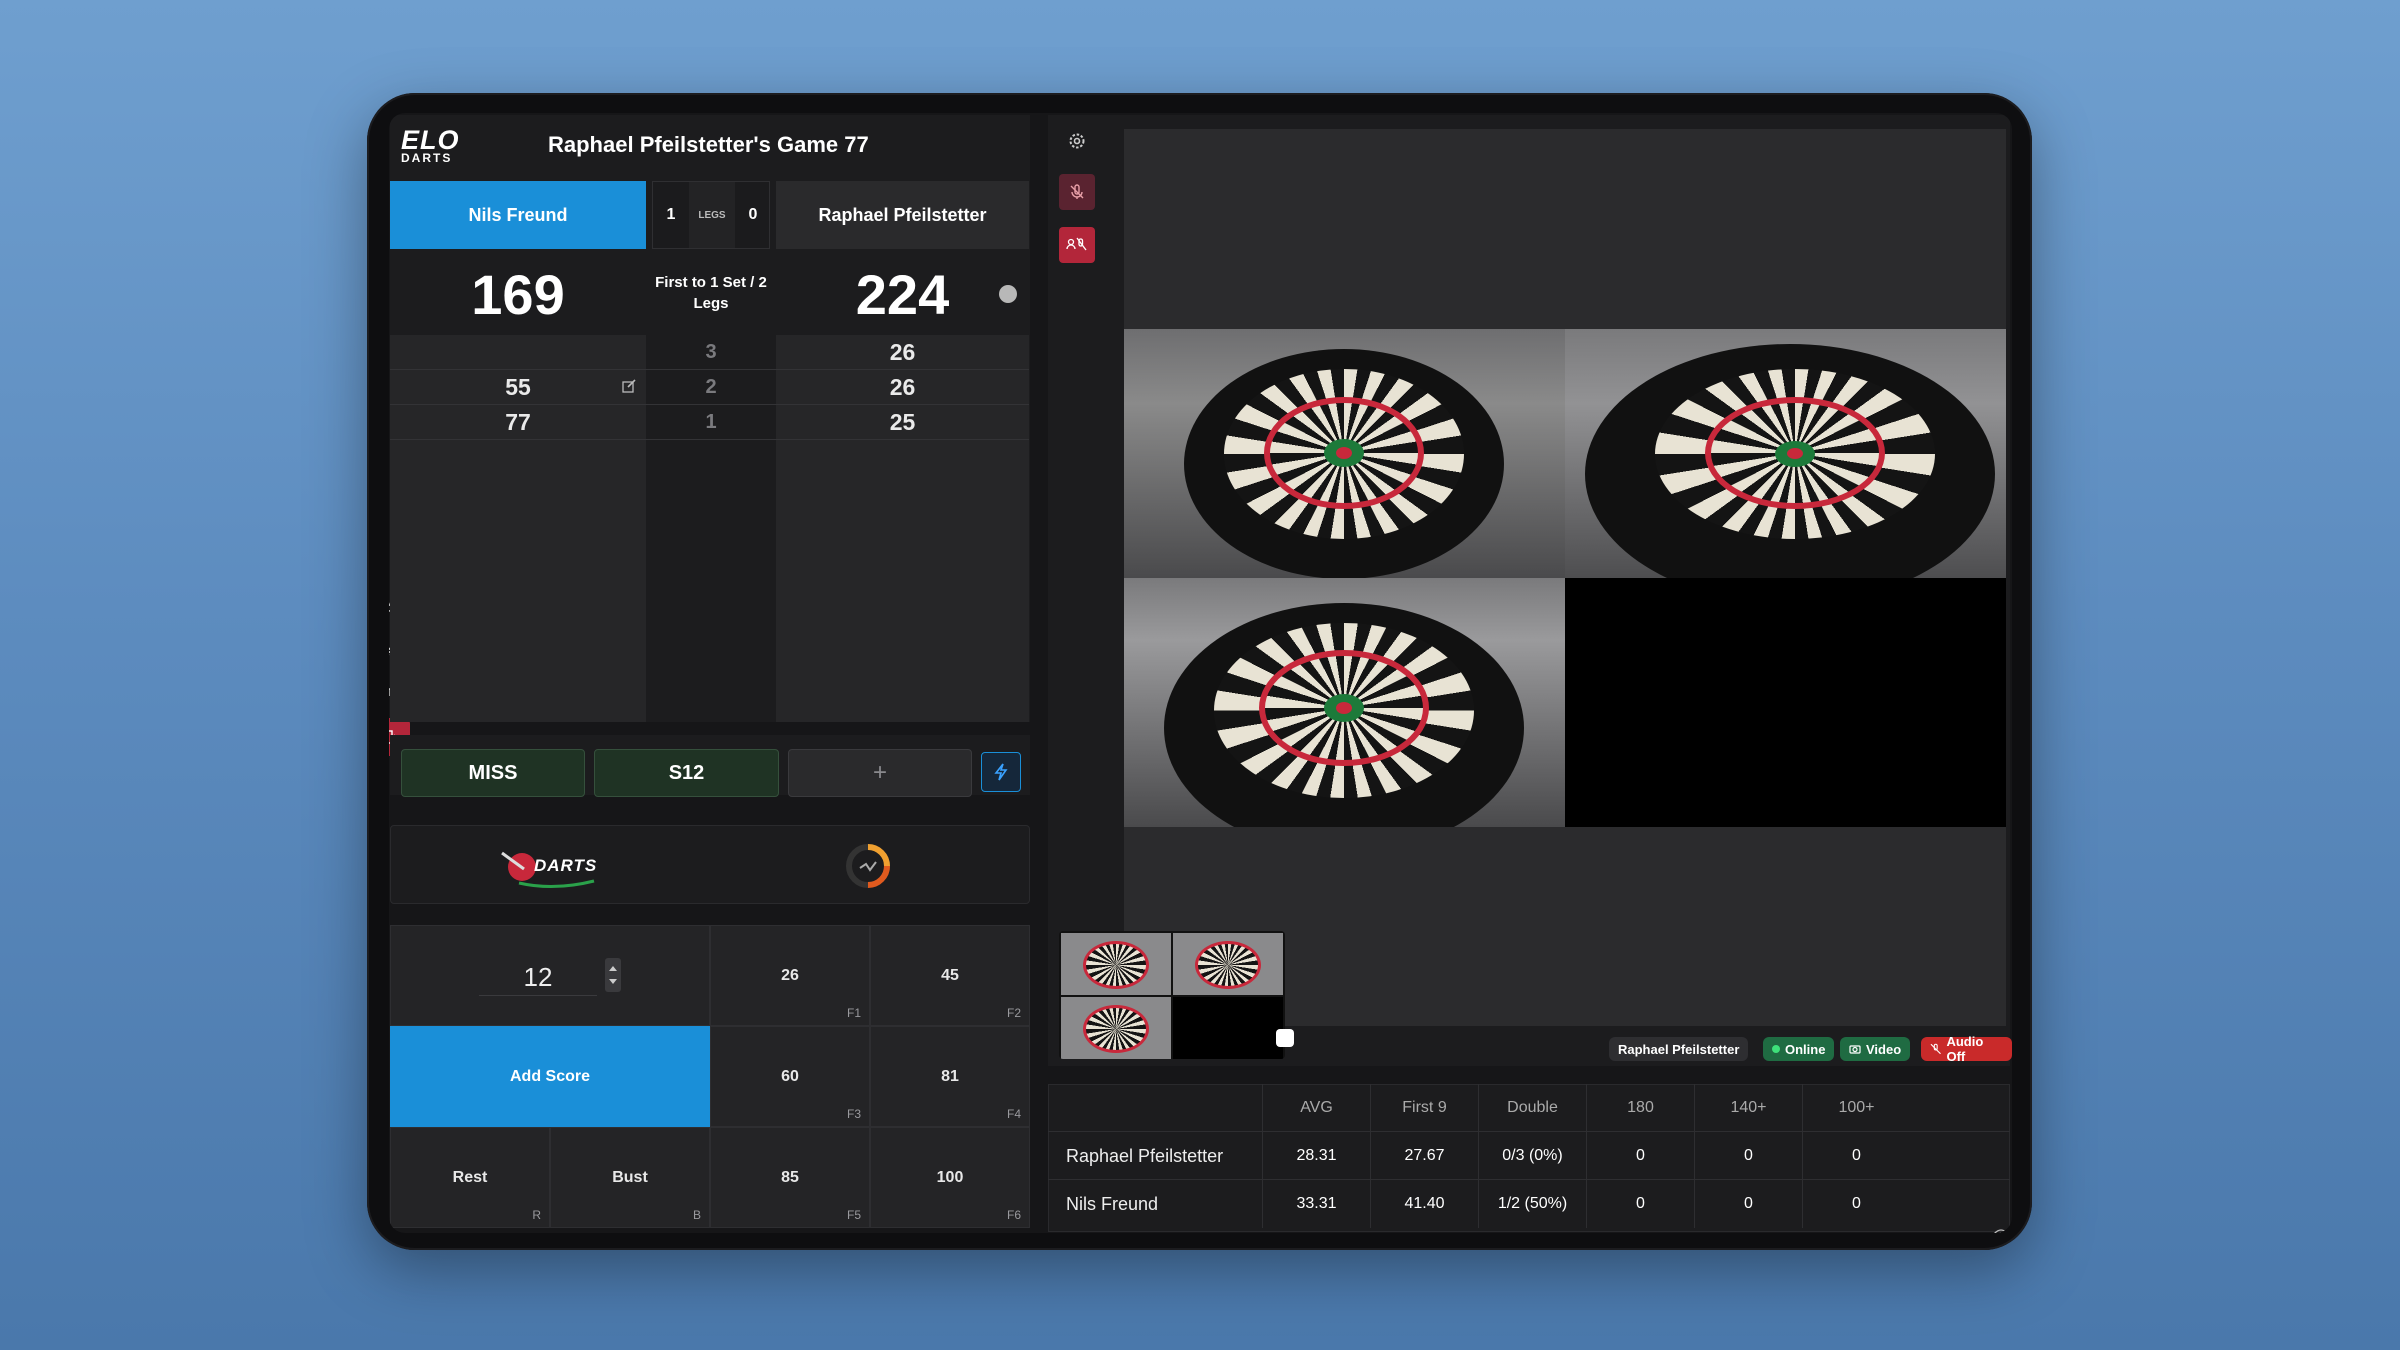 This screenshot has width=2400, height=1350. I want to click on score-input-cell: 12, so click(550, 975).